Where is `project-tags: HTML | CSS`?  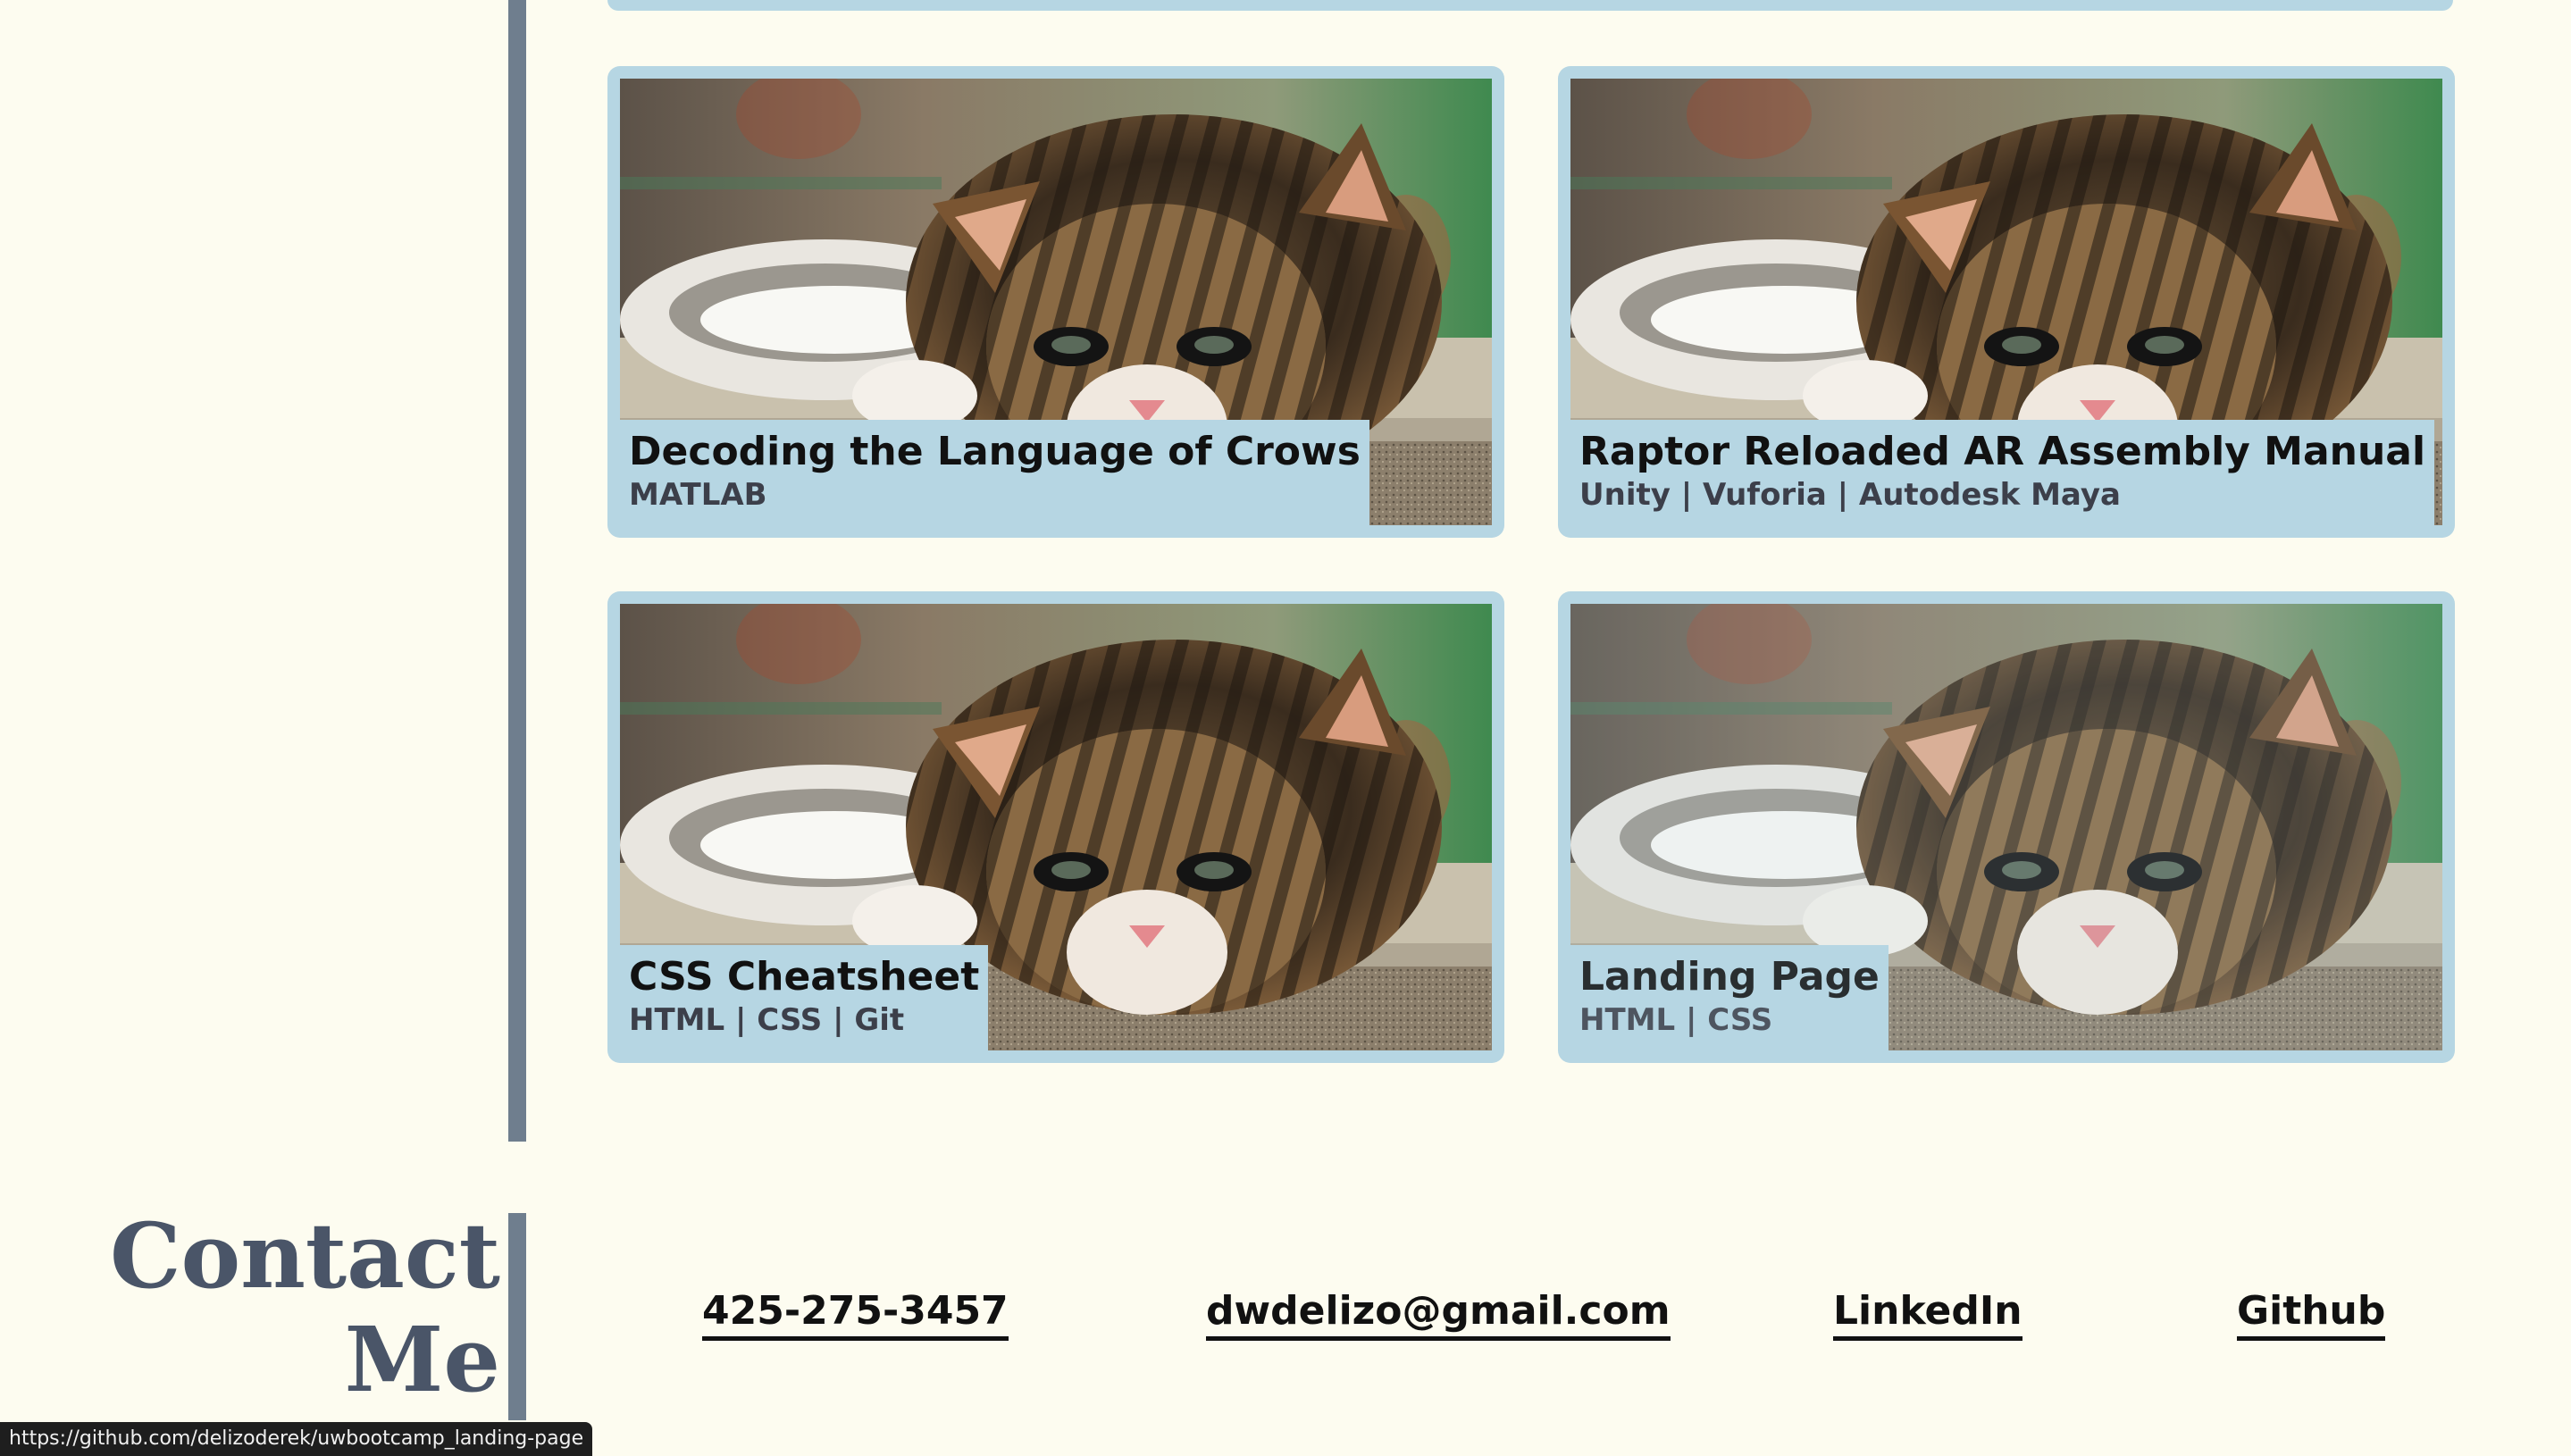 project-tags: HTML | CSS is located at coordinates (1676, 1020).